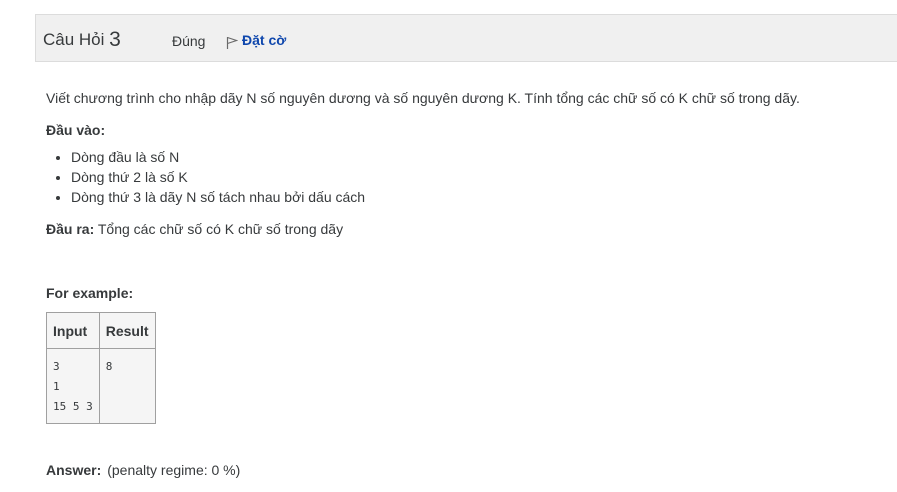 The height and width of the screenshot is (492, 897). I want to click on list-item: Dòng đầu là số N, so click(468, 157).